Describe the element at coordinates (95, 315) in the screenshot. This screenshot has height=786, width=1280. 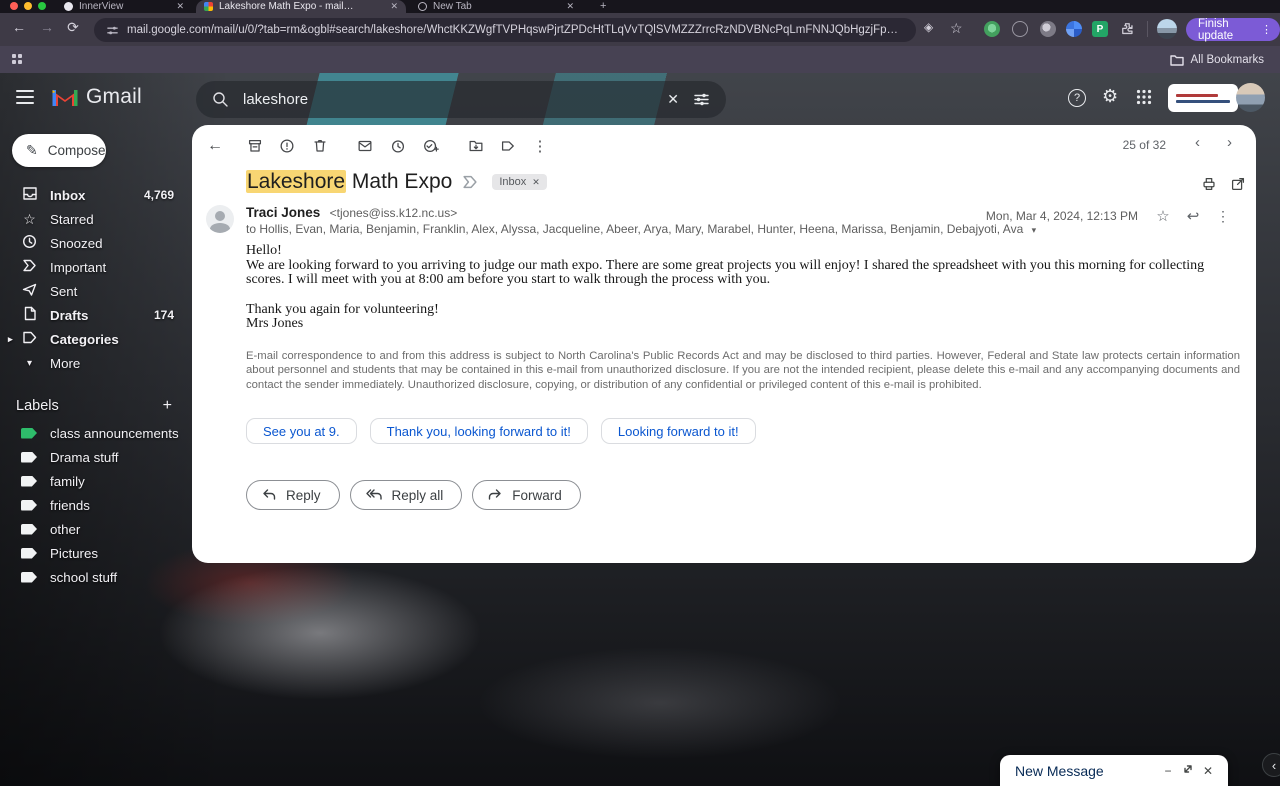
I see `sidebar-item-drafts: Drafts 174` at that location.